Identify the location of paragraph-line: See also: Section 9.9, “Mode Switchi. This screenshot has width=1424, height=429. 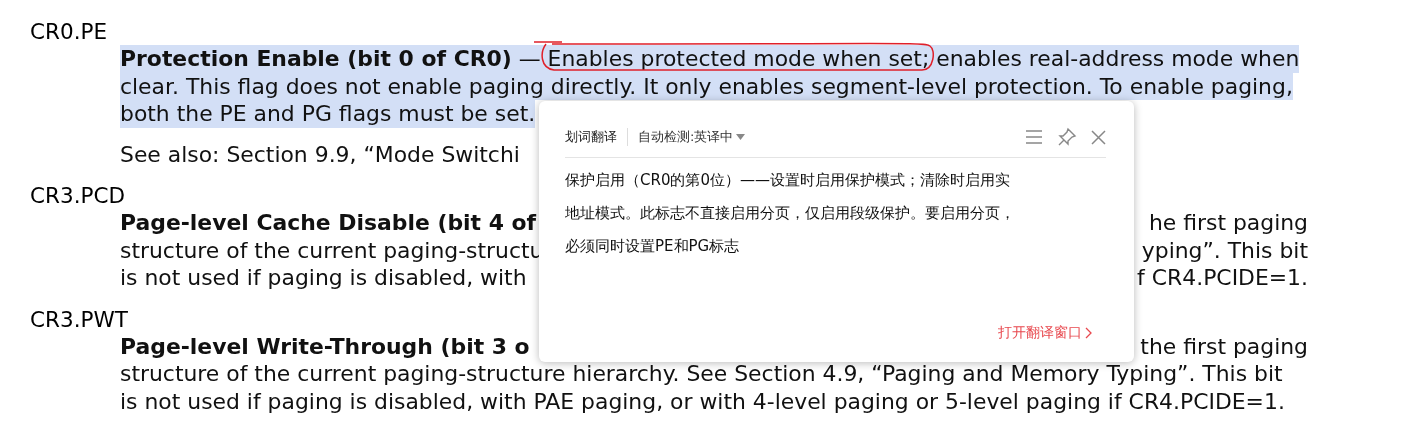
(320, 154).